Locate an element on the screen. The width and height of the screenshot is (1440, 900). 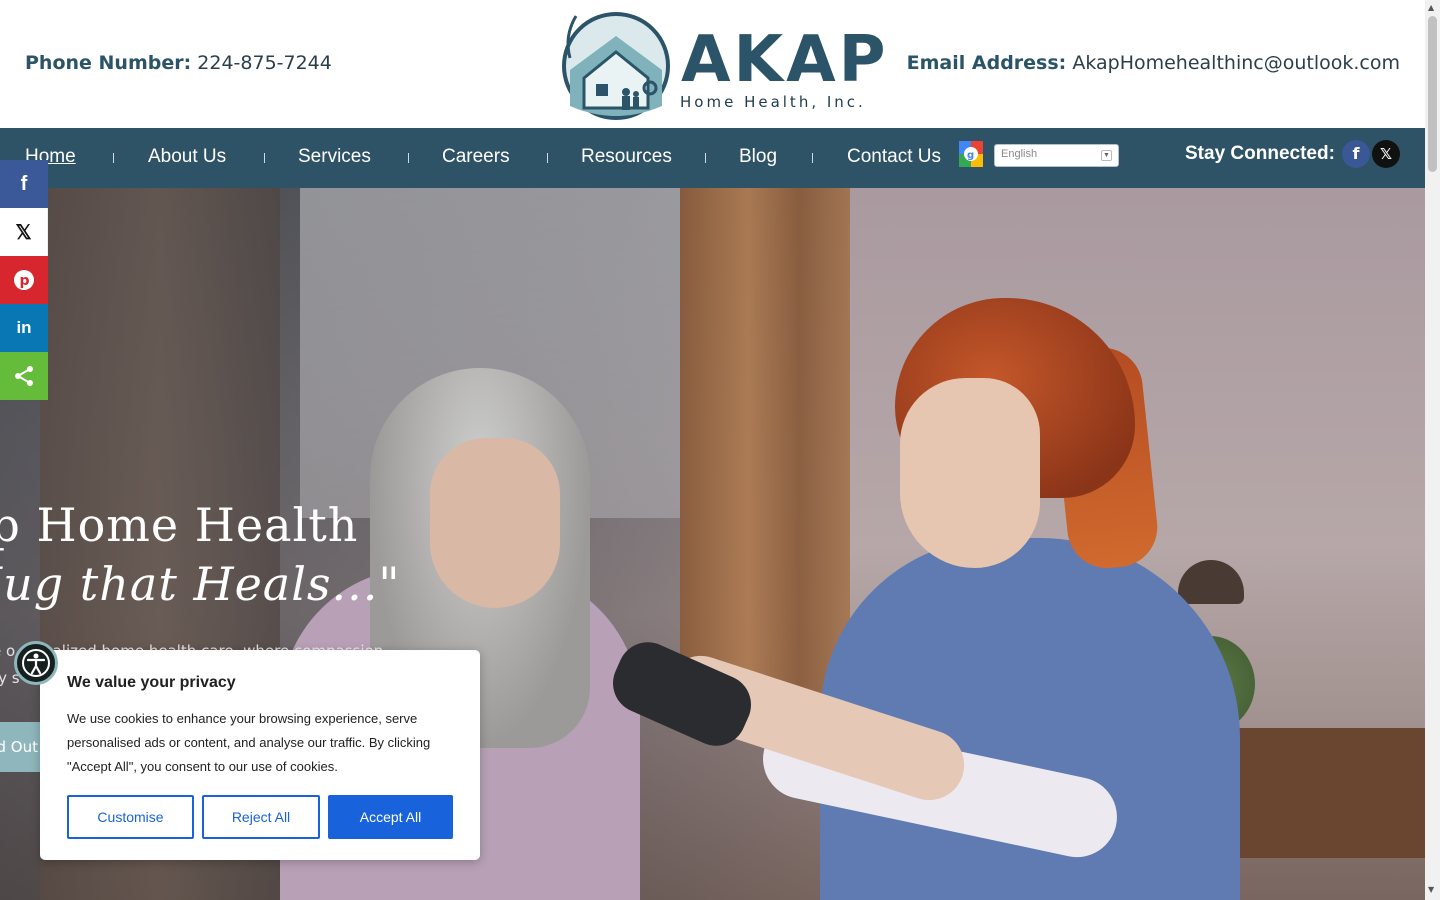
logo-subtitle: Home Health, Inc. is located at coordinates (773, 102).